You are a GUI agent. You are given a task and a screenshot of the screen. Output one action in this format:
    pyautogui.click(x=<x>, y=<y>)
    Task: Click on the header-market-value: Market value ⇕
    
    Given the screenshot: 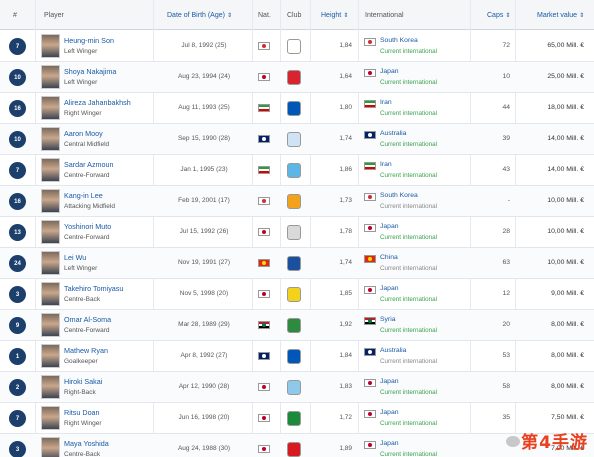 What is the action you would take?
    pyautogui.click(x=560, y=15)
    